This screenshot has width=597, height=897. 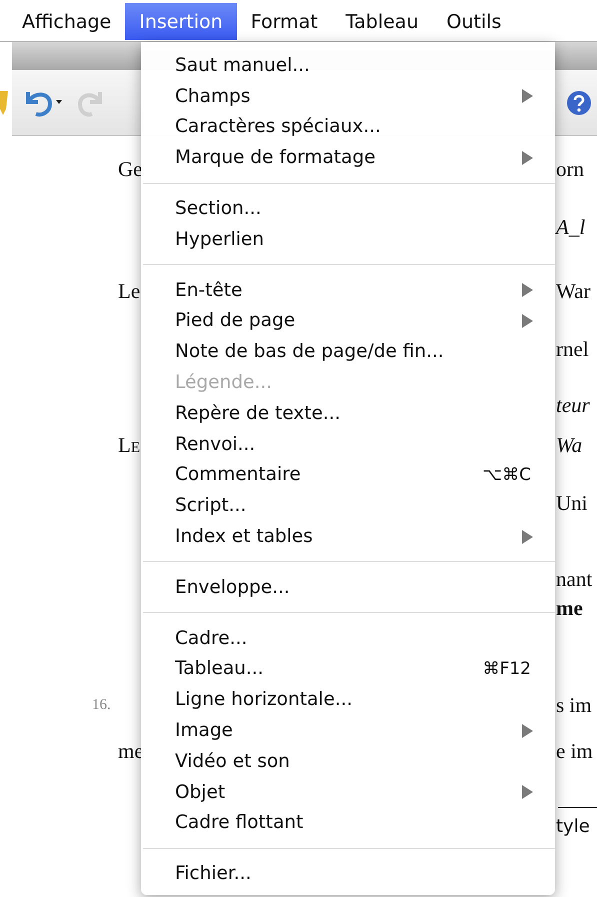 I want to click on document-text: War, so click(x=573, y=291).